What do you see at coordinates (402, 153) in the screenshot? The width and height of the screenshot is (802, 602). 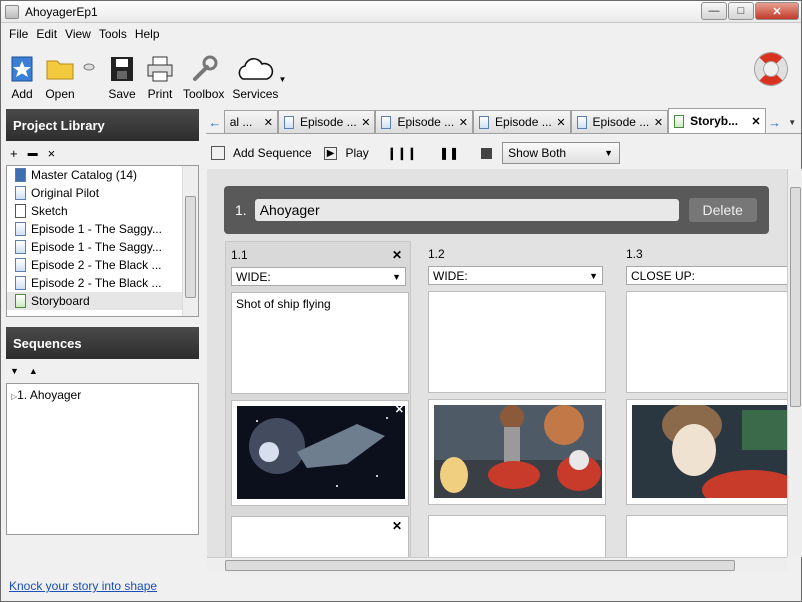 I see `layout-columns-icon: ❙❙❙` at bounding box center [402, 153].